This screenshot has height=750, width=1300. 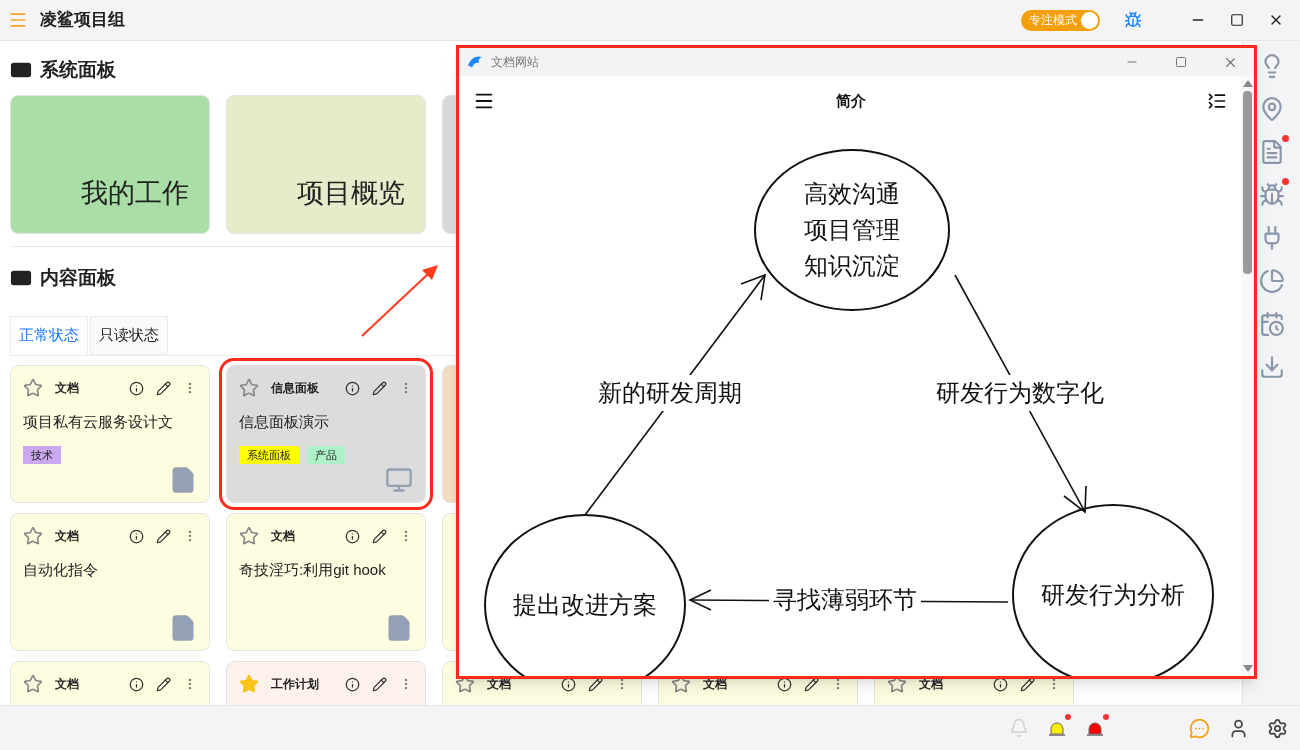 I want to click on card-title: 信息面板演示, so click(x=284, y=422).